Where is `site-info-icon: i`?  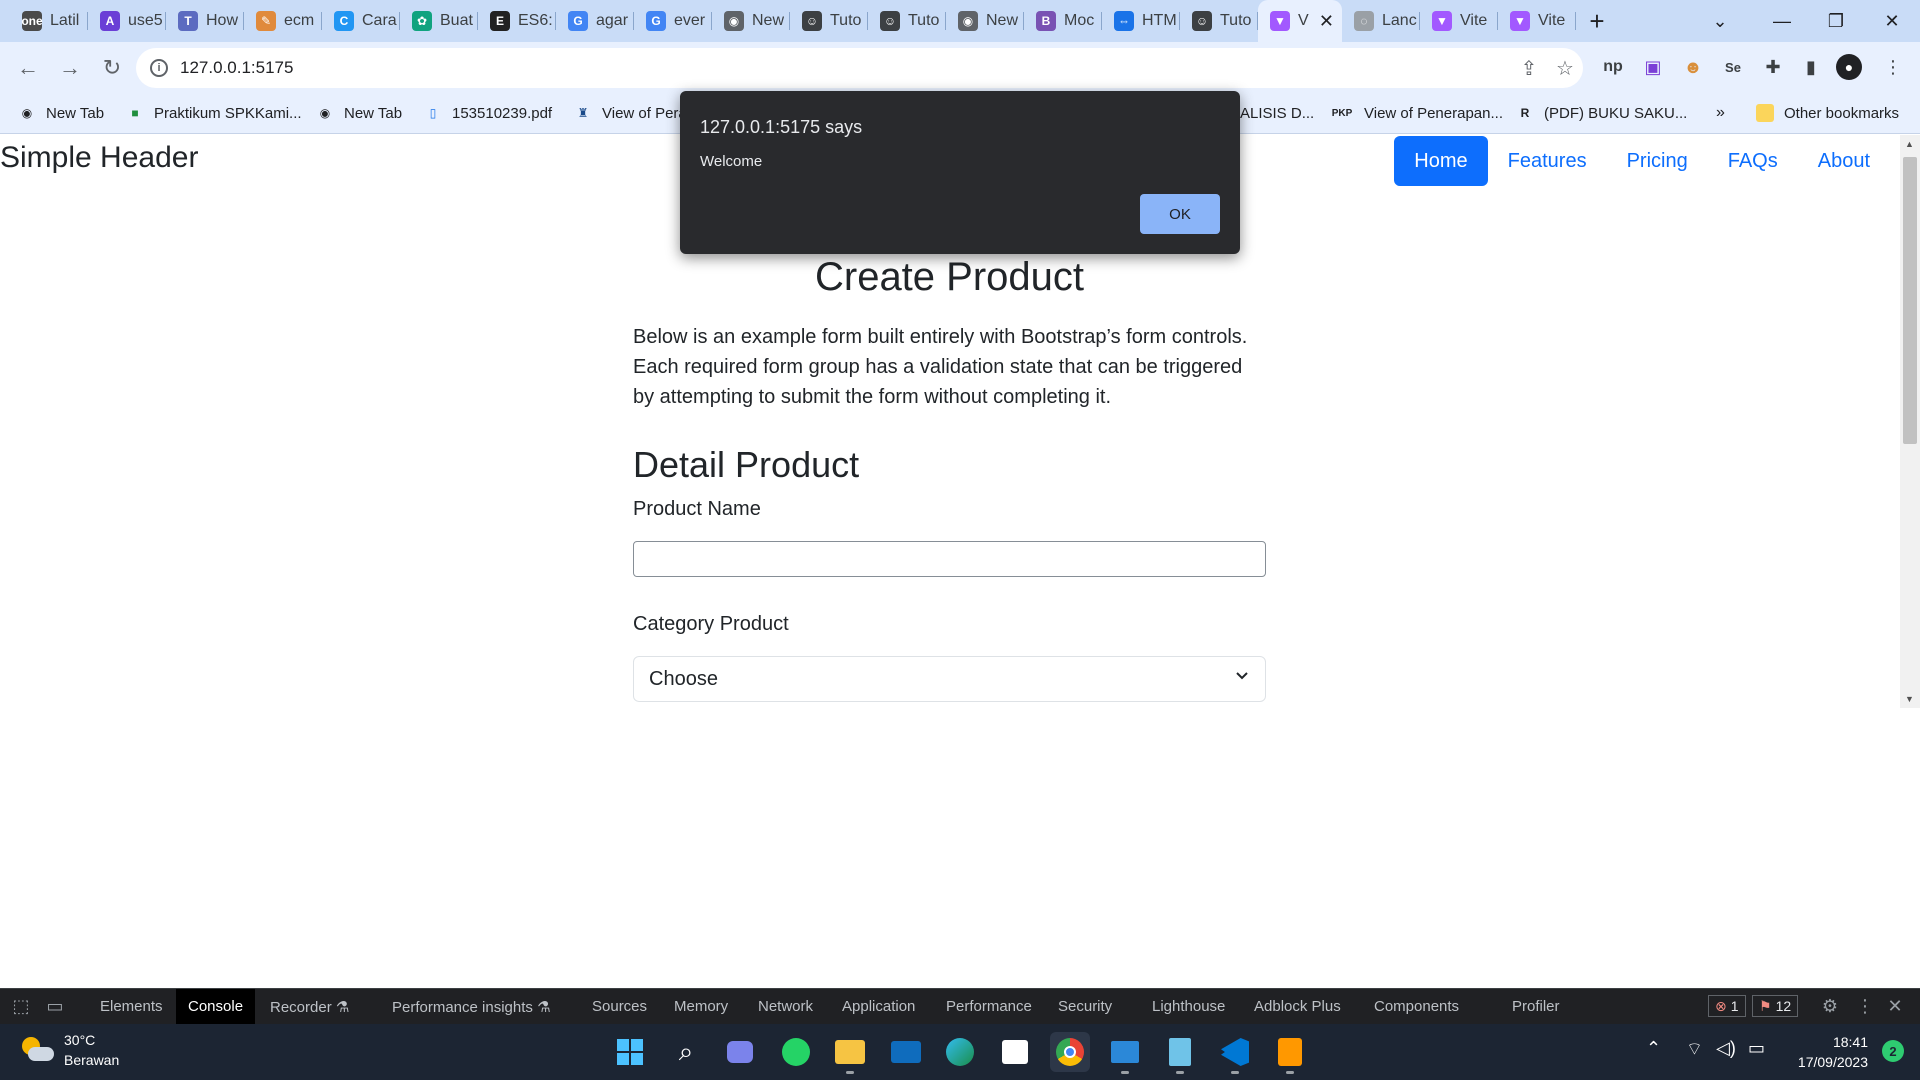 site-info-icon: i is located at coordinates (159, 68).